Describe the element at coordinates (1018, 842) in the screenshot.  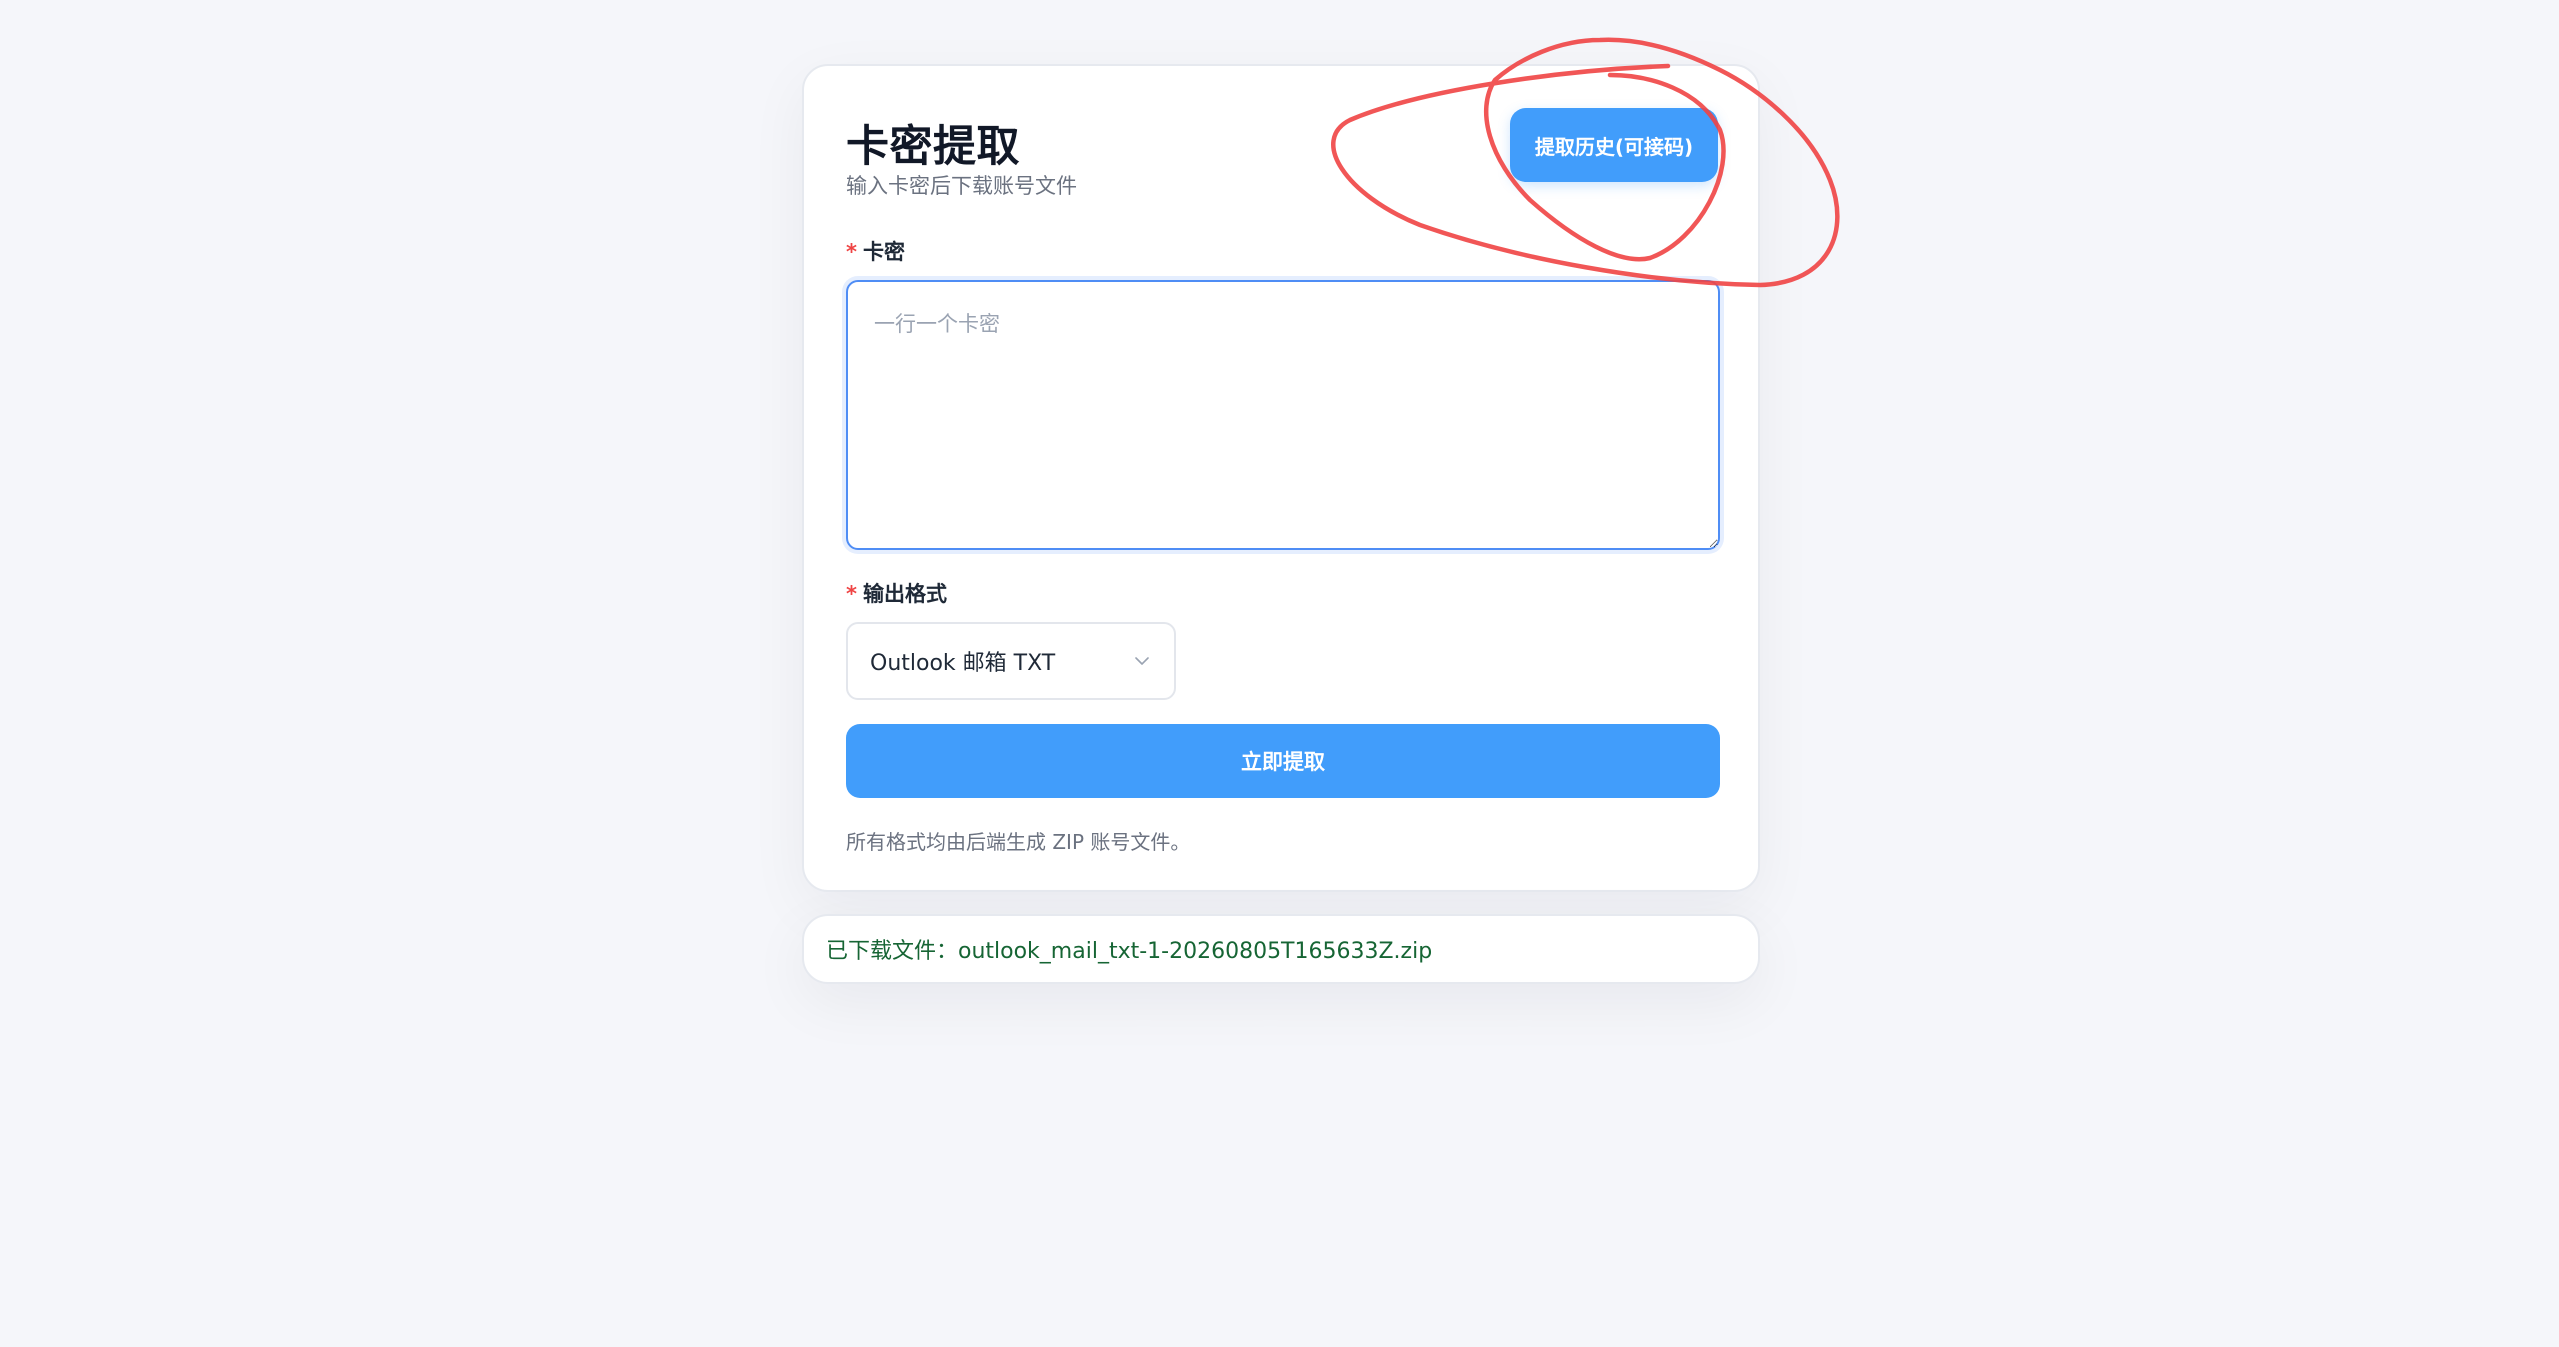
I see `format-hint: 所有格式均由后端生成 ZIP 账号文件。` at that location.